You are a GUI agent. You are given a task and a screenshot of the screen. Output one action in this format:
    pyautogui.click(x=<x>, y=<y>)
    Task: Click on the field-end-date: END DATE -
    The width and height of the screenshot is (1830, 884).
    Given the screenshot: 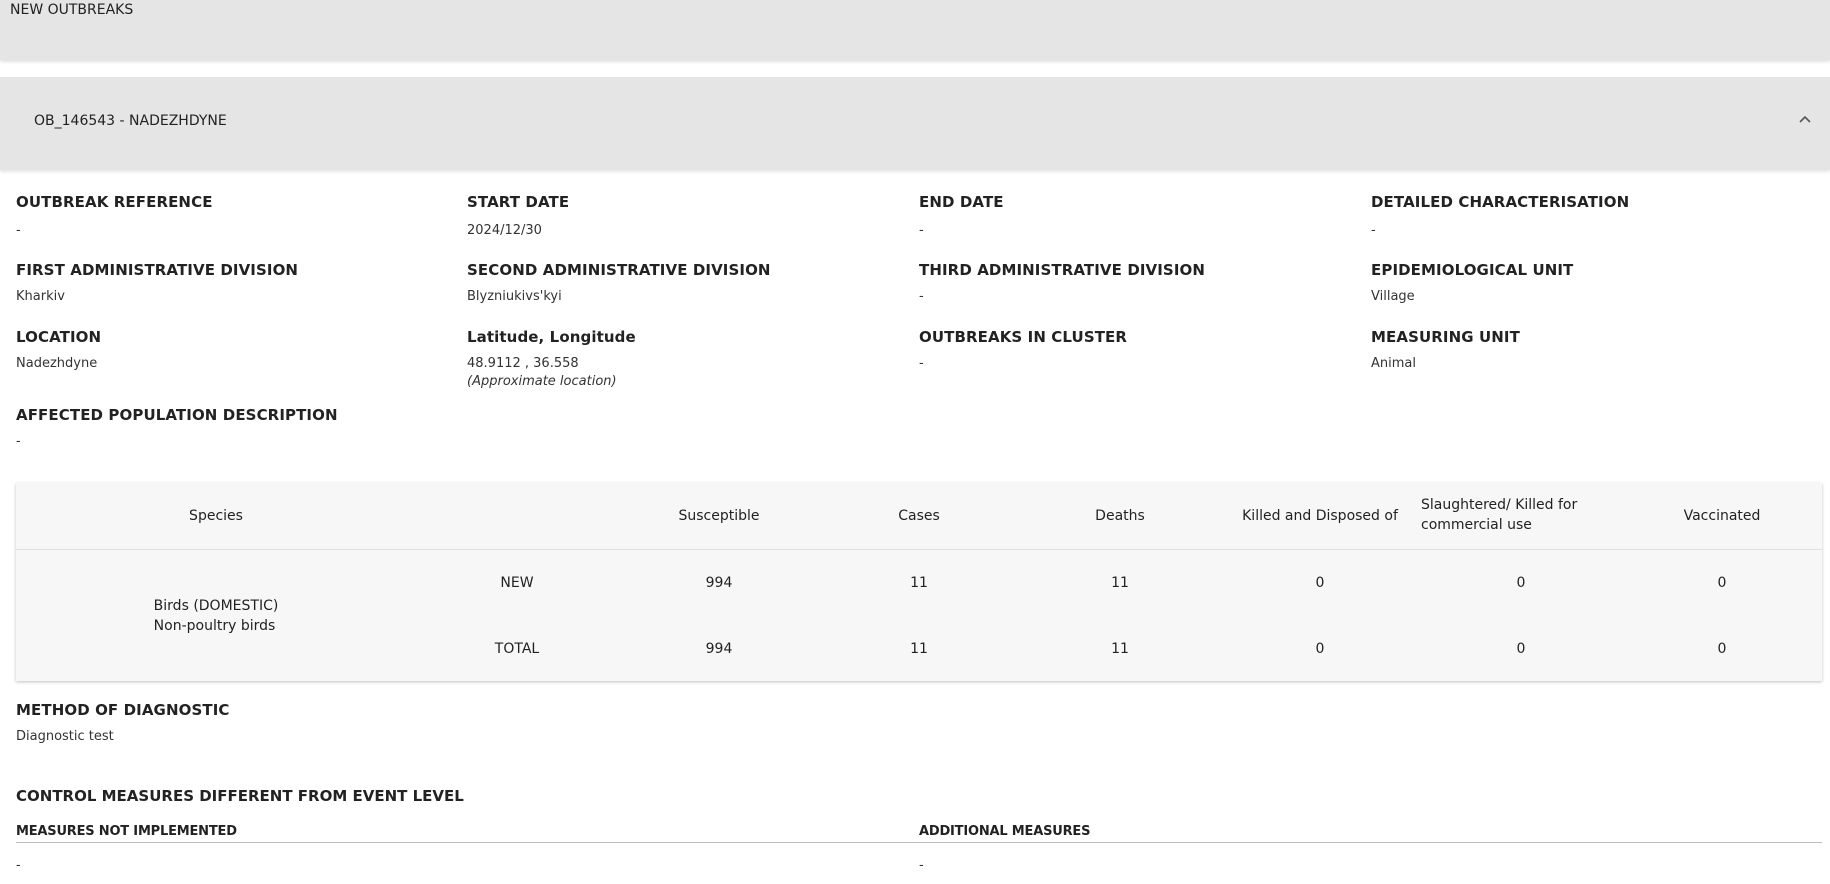 What is the action you would take?
    pyautogui.click(x=961, y=215)
    